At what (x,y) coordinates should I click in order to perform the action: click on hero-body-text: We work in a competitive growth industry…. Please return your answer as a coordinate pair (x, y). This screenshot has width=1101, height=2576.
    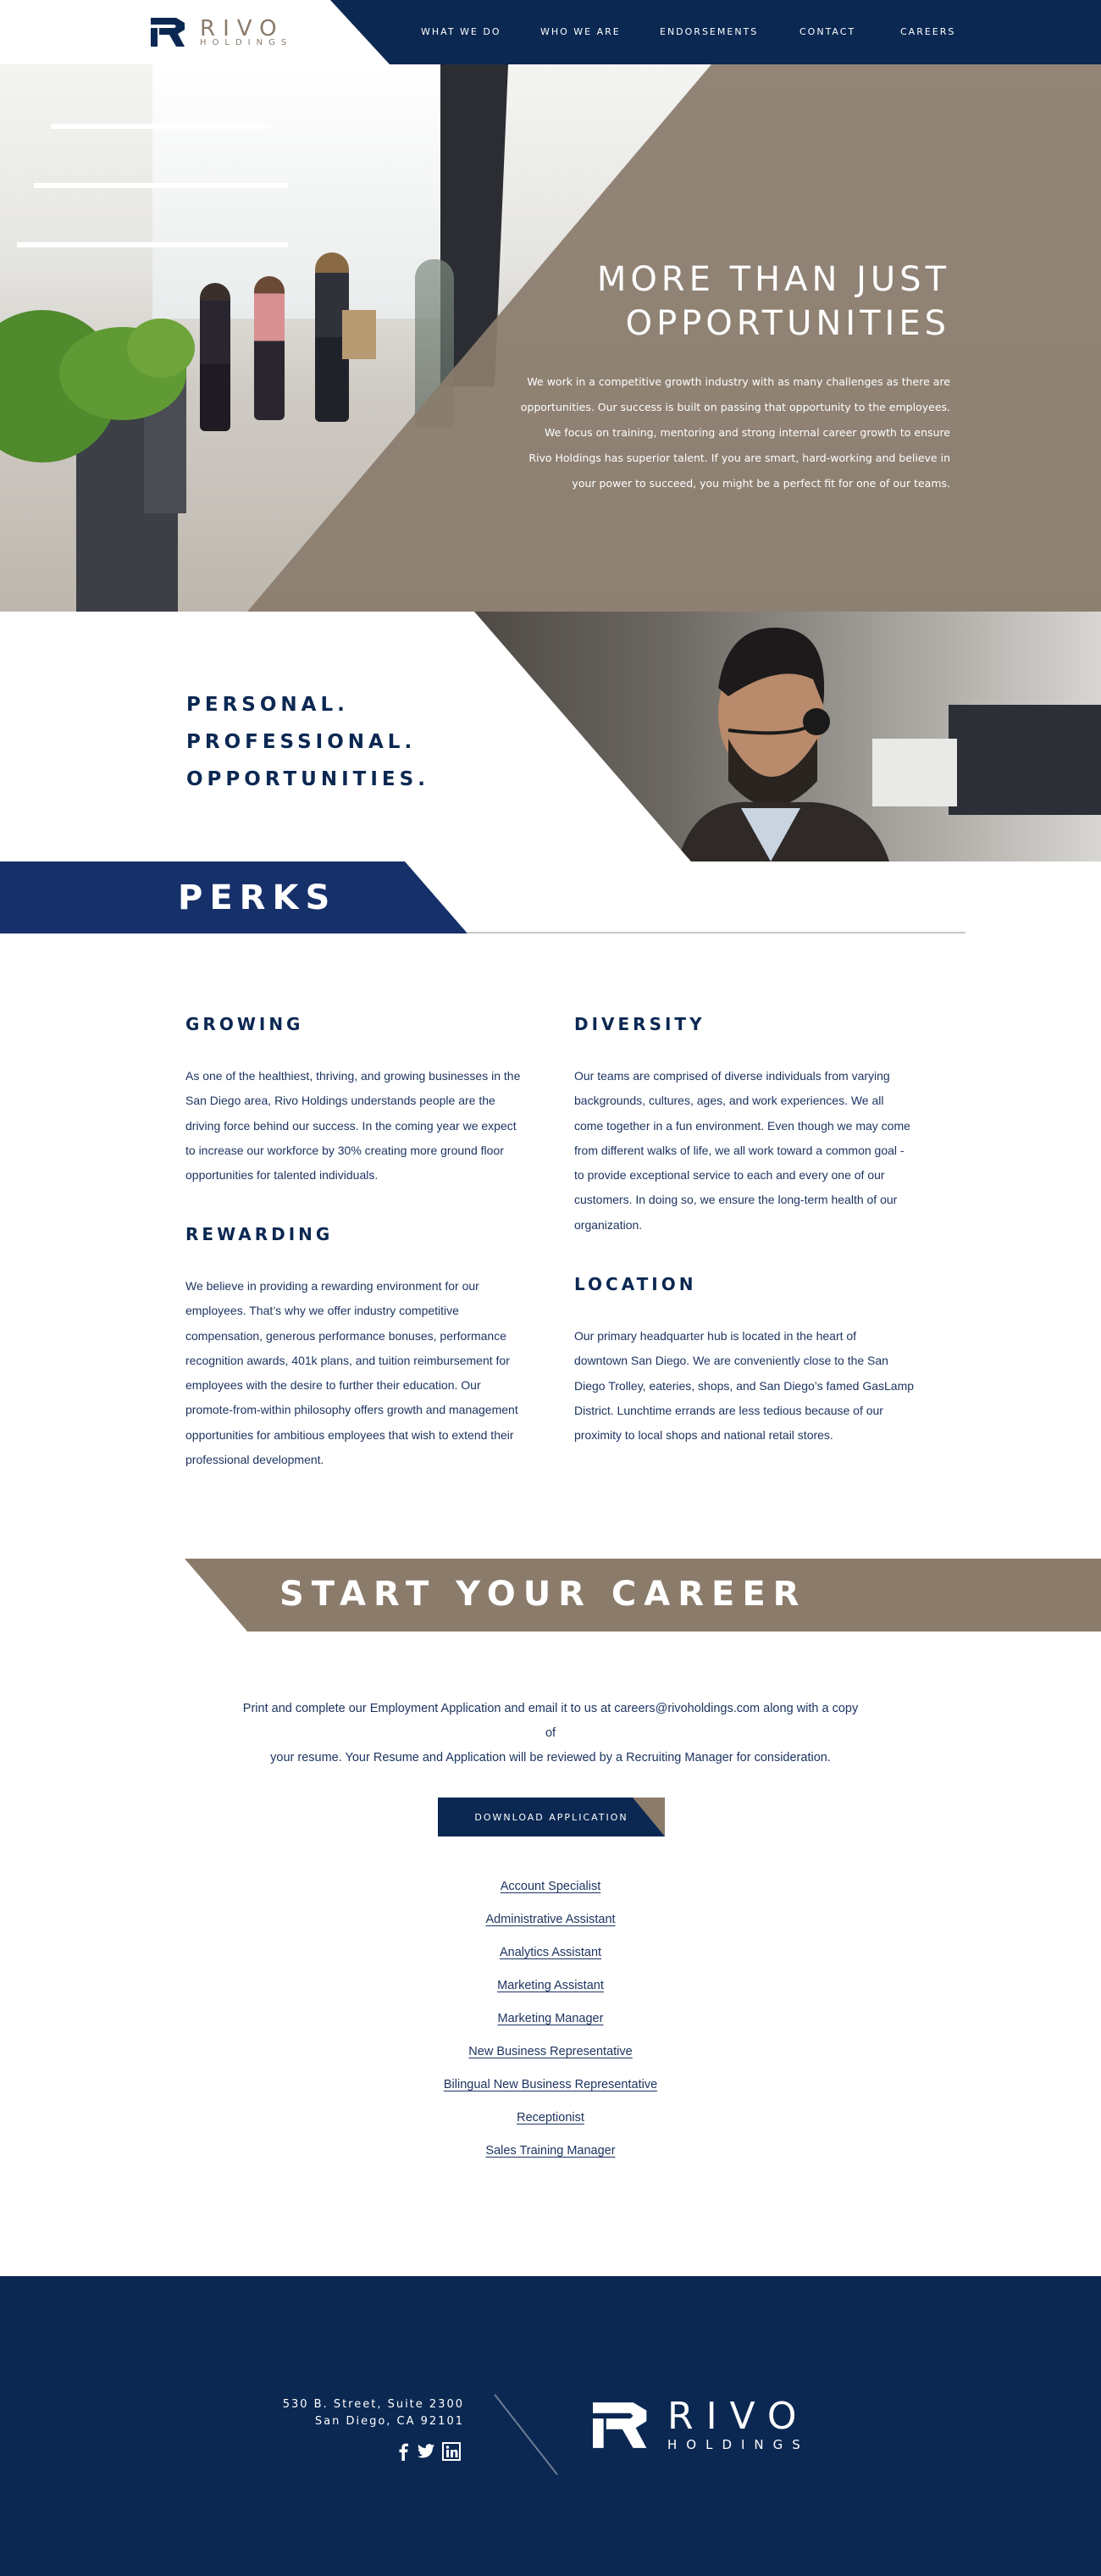
    Looking at the image, I should click on (735, 432).